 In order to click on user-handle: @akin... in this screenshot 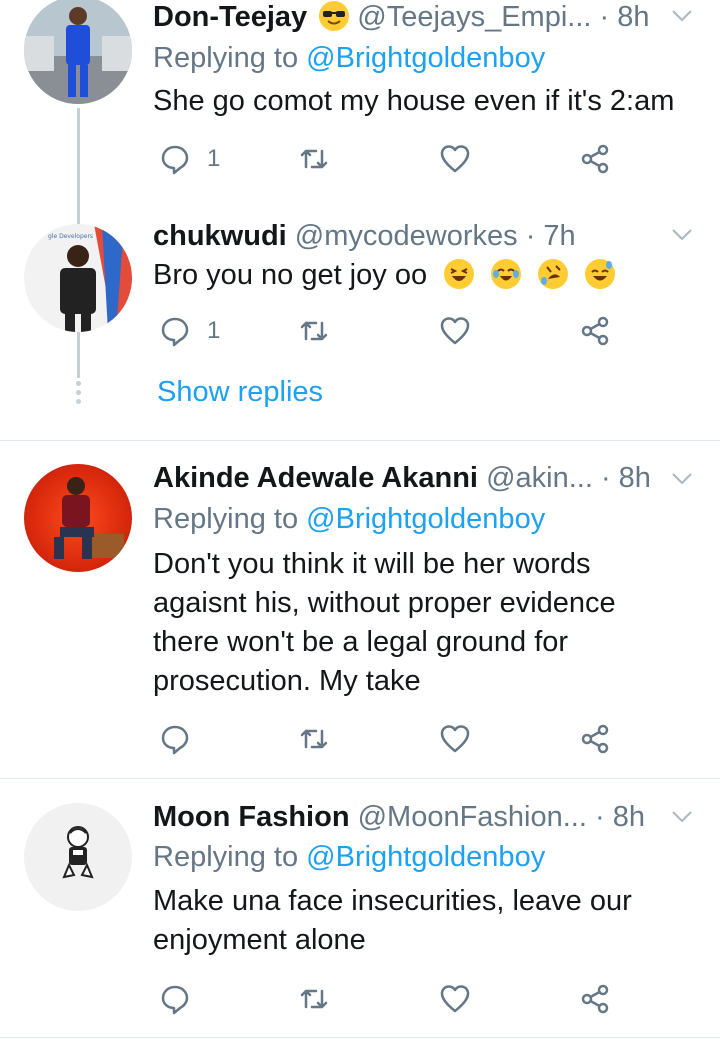, I will do `click(539, 478)`.